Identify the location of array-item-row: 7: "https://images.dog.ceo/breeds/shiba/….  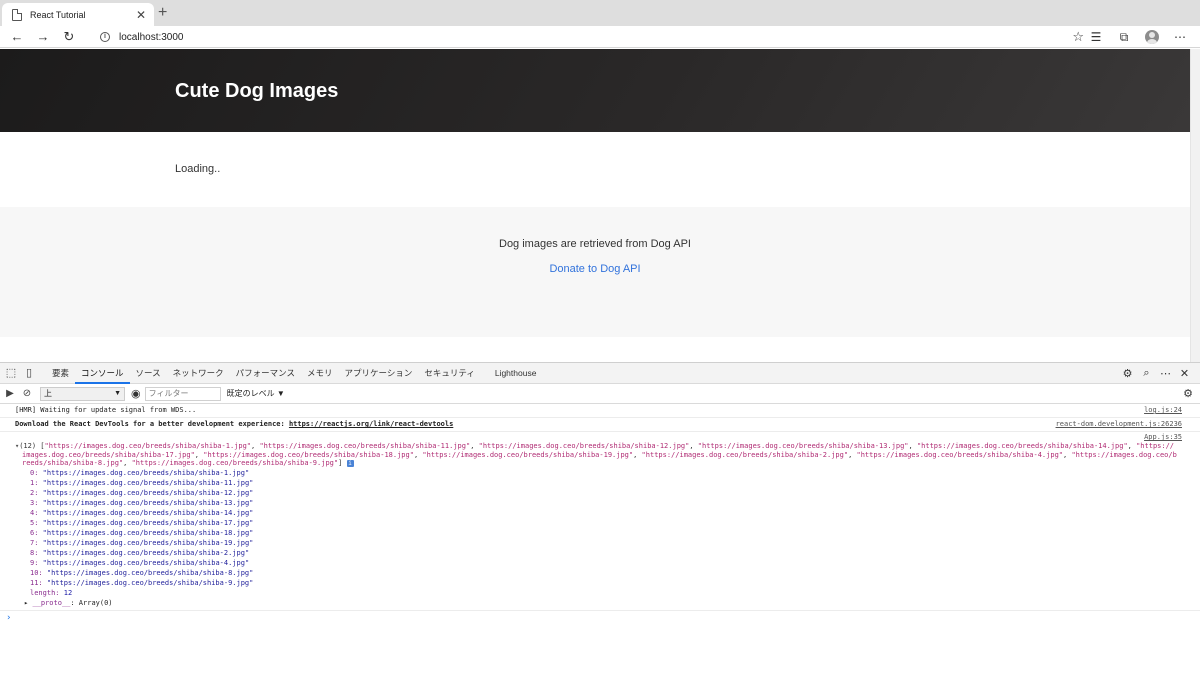
(598, 543).